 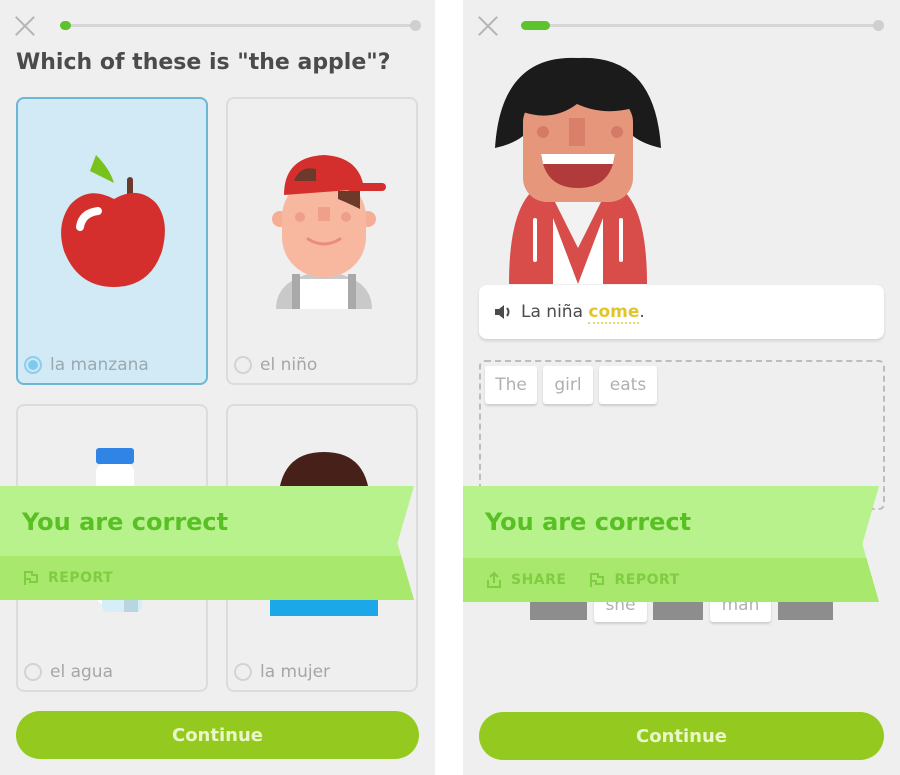 I want to click on option-label: la mujer, so click(x=295, y=672).